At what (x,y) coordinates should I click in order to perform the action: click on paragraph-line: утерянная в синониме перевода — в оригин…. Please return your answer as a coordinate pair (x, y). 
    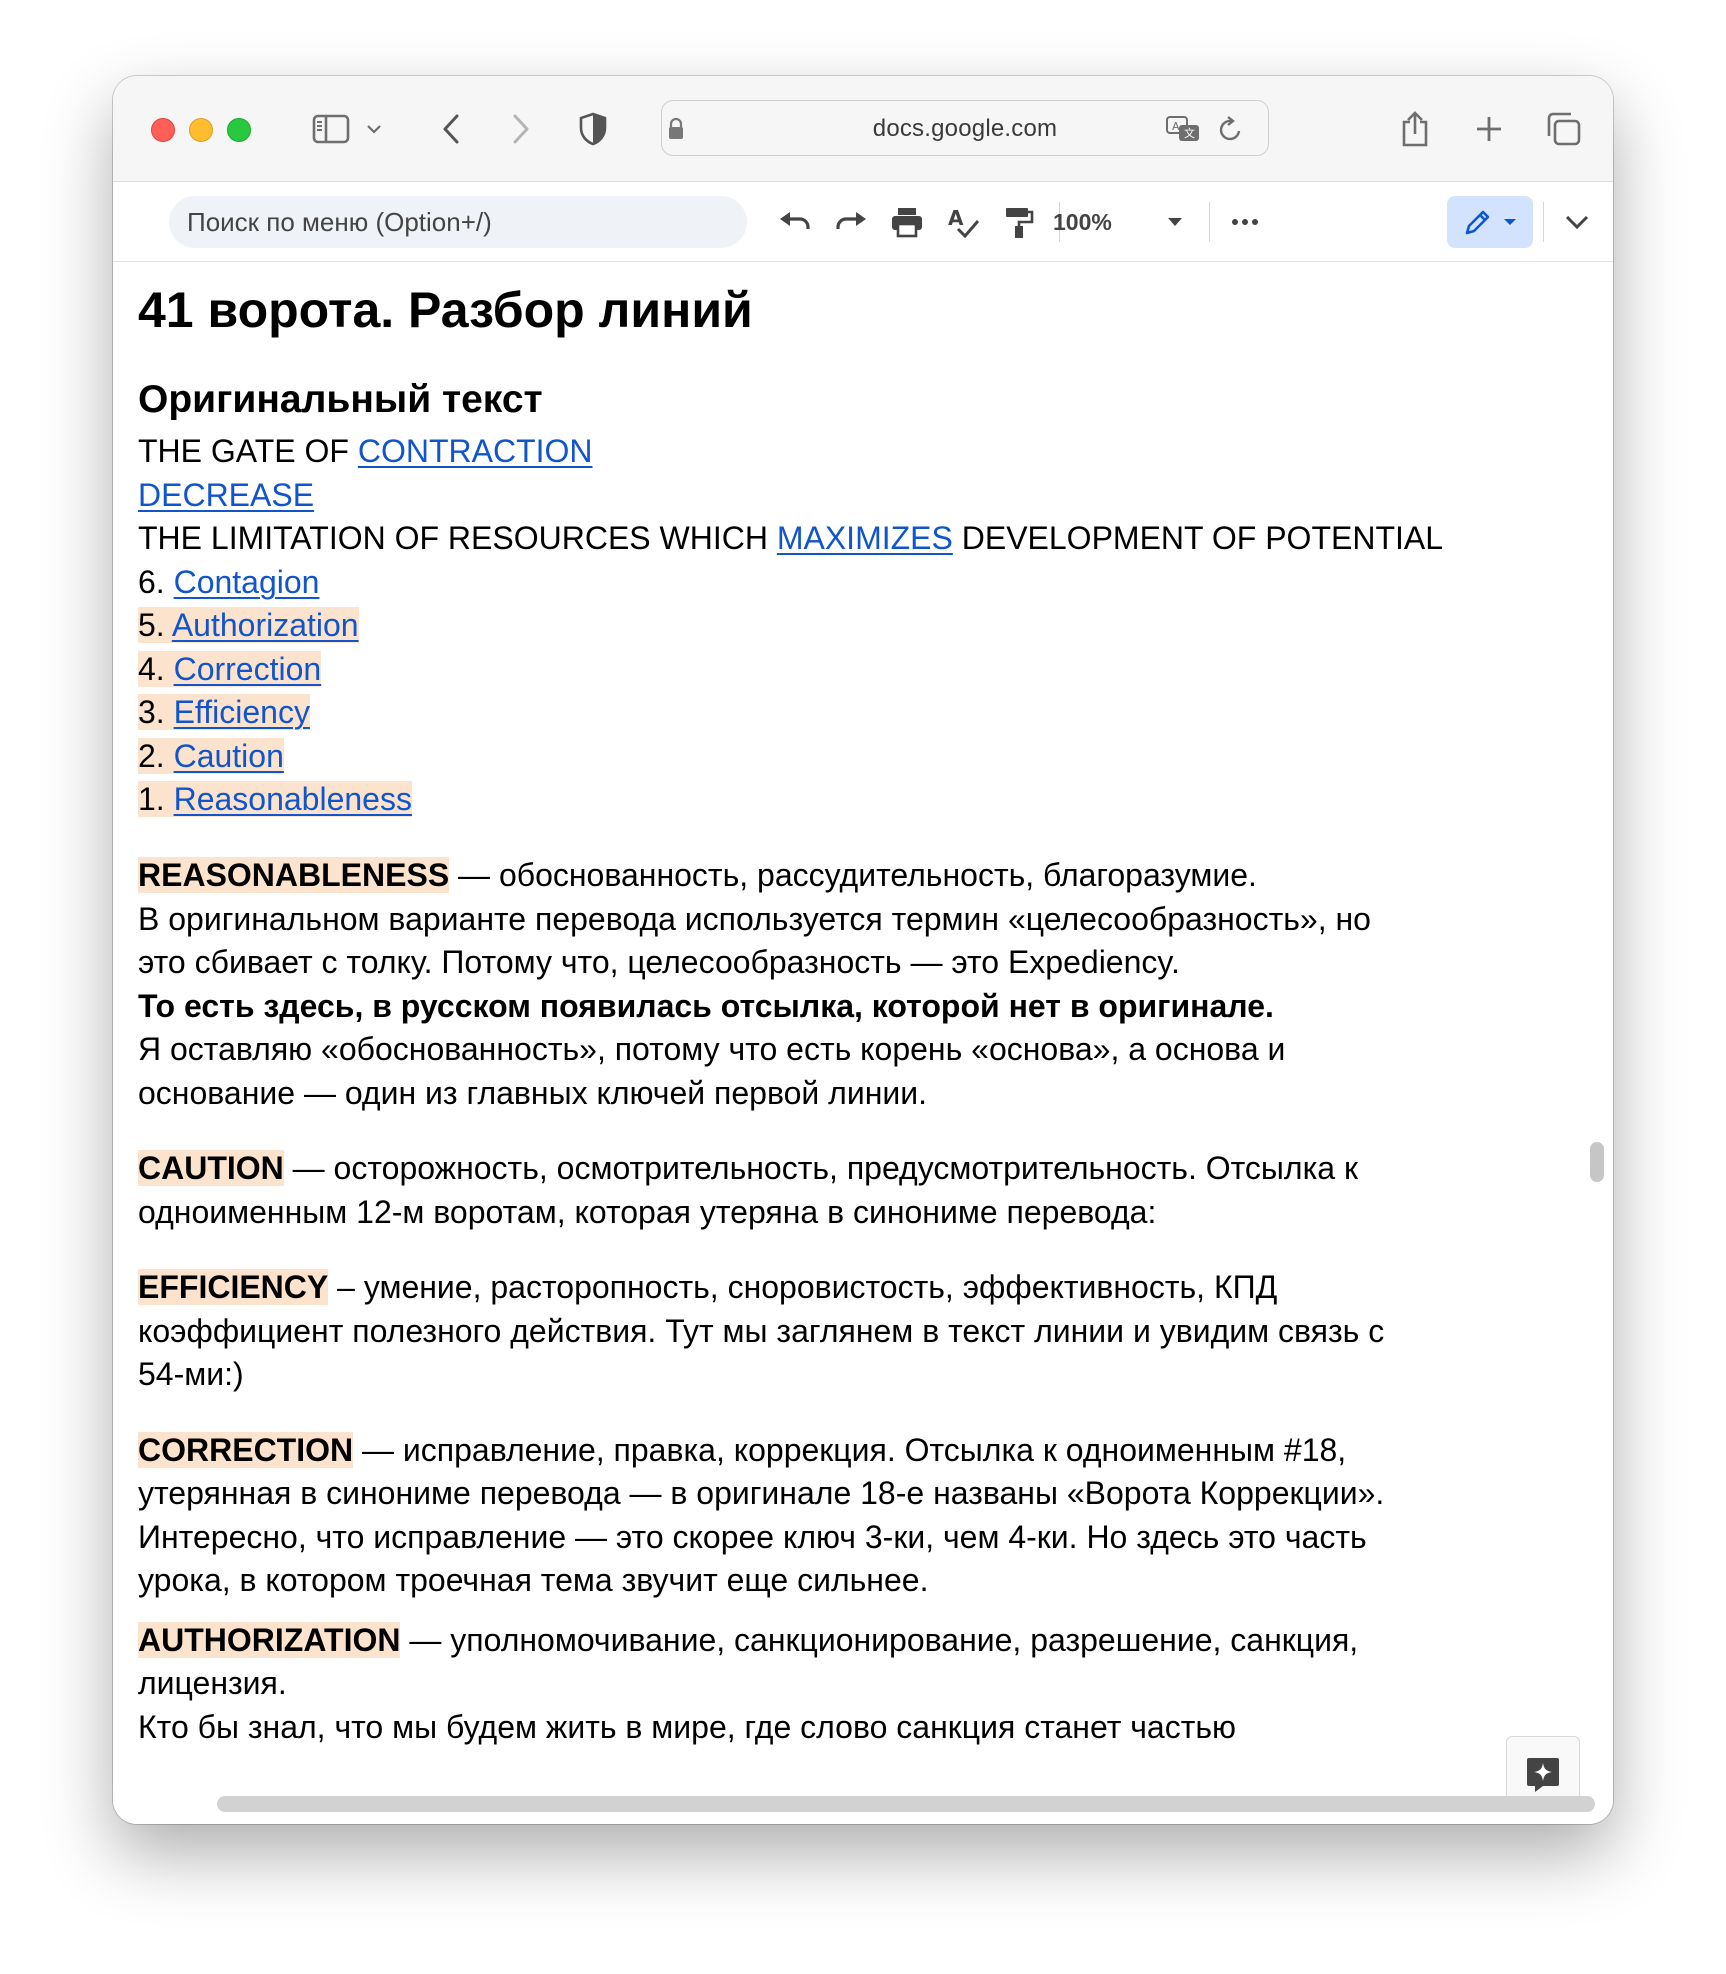
    Looking at the image, I should click on (761, 1493).